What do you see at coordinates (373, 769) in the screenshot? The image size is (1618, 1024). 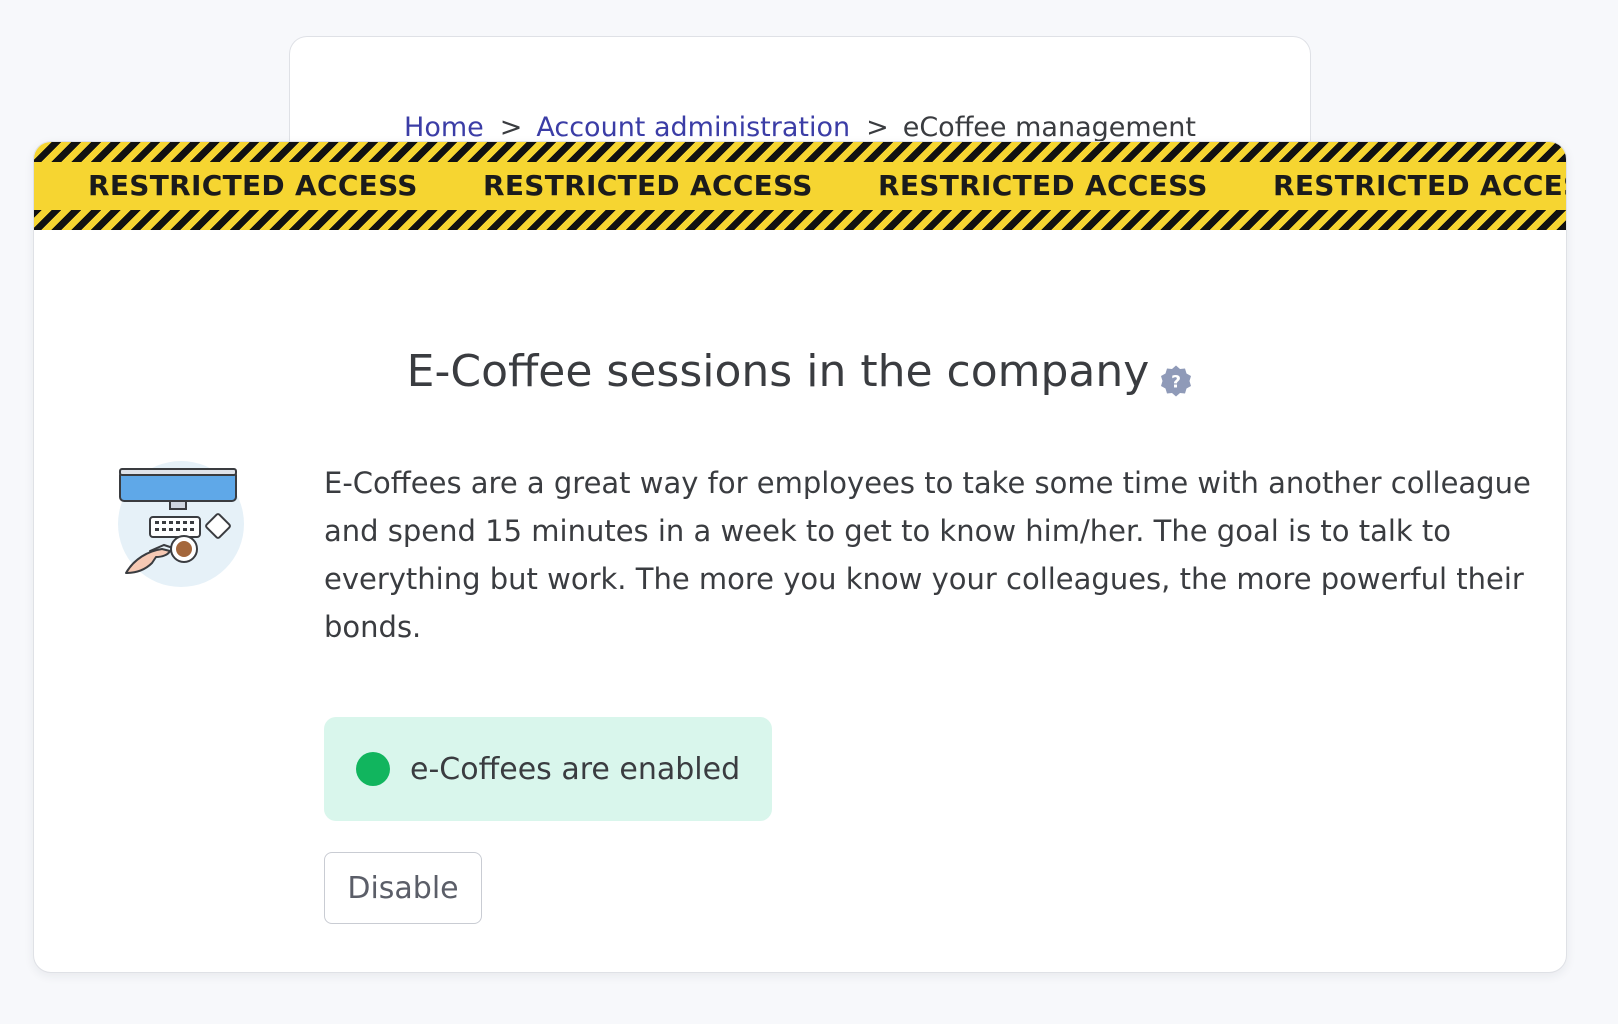 I see `status-indicator-dot` at bounding box center [373, 769].